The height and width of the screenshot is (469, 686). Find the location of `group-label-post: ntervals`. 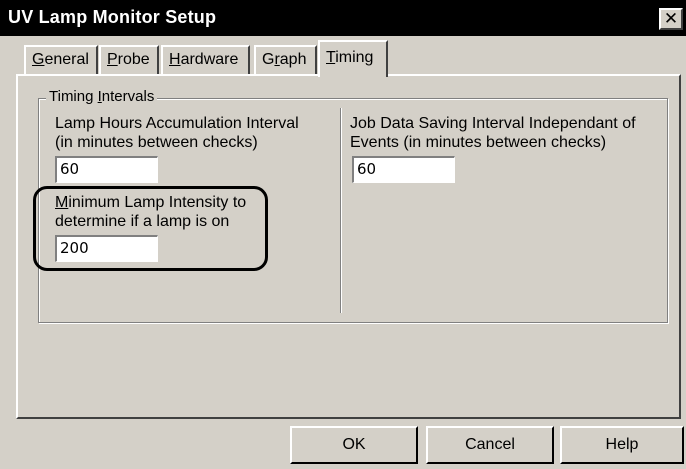

group-label-post: ntervals is located at coordinates (128, 96).